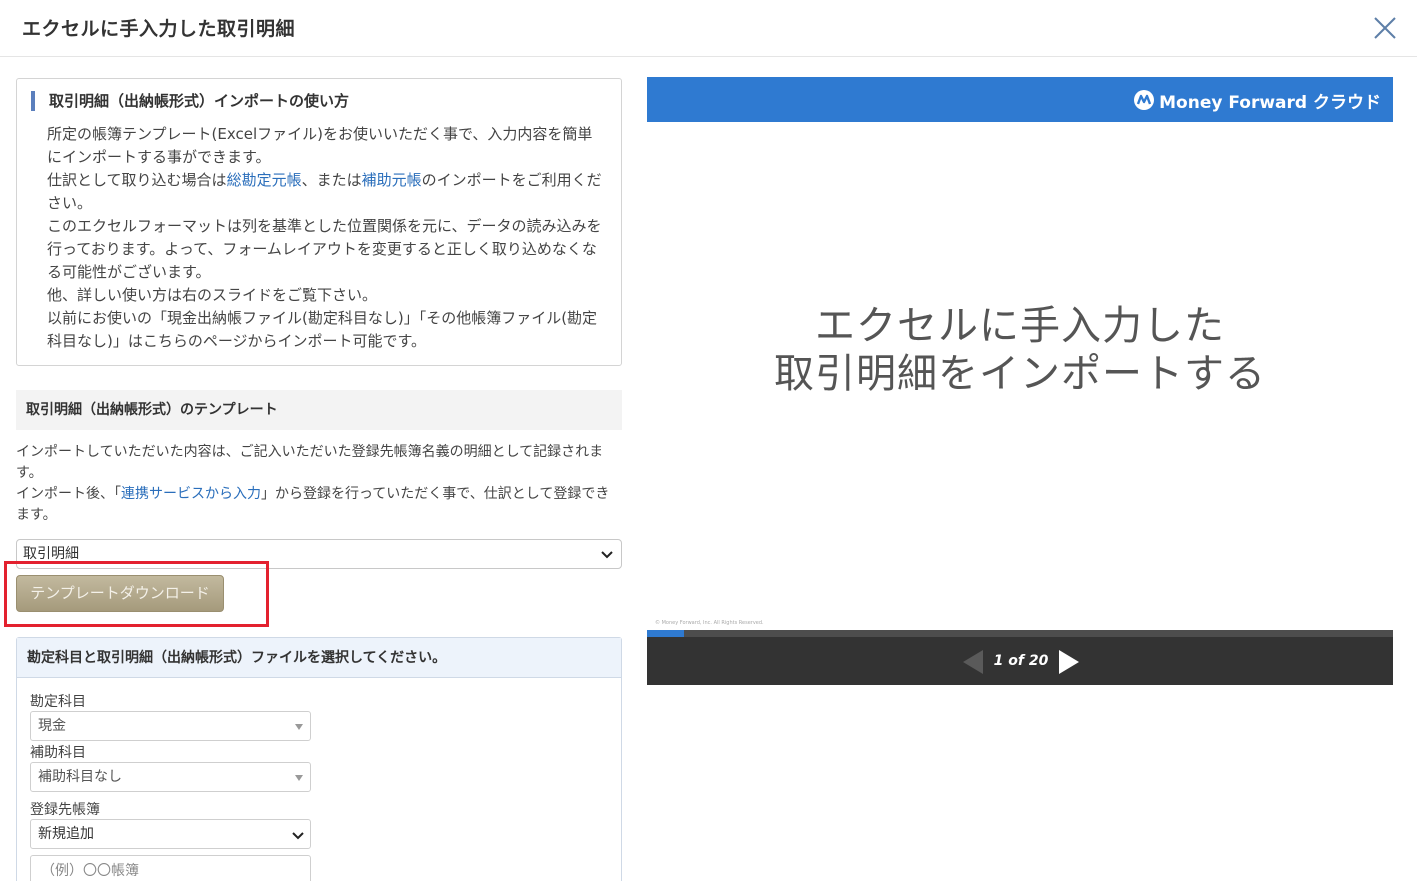 The width and height of the screenshot is (1417, 881). I want to click on slide-title-line: 取引明細をインポートする, so click(1020, 374).